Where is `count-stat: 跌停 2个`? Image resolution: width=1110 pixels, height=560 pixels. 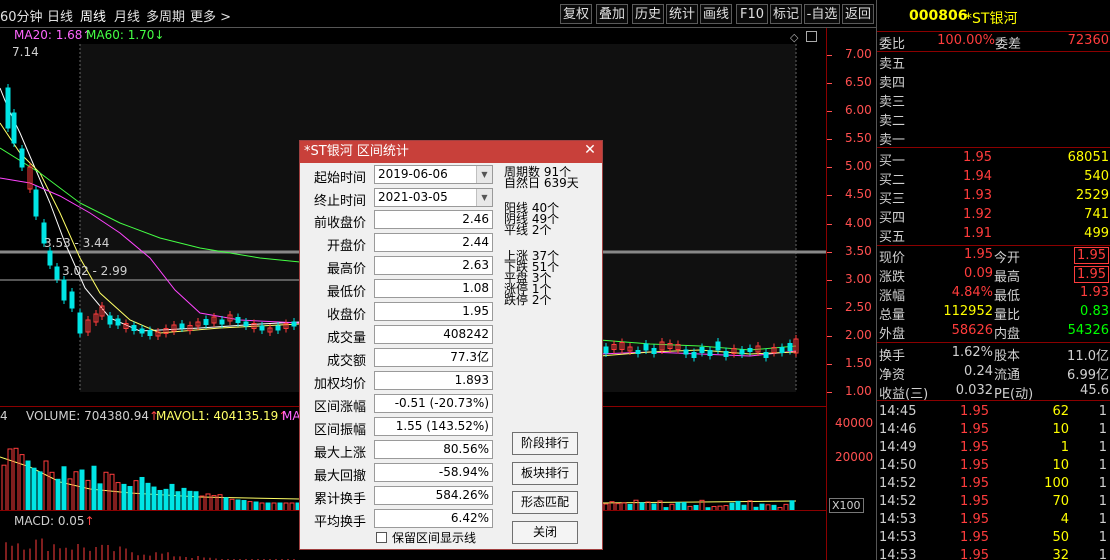
count-stat: 跌停 2个 is located at coordinates (528, 300).